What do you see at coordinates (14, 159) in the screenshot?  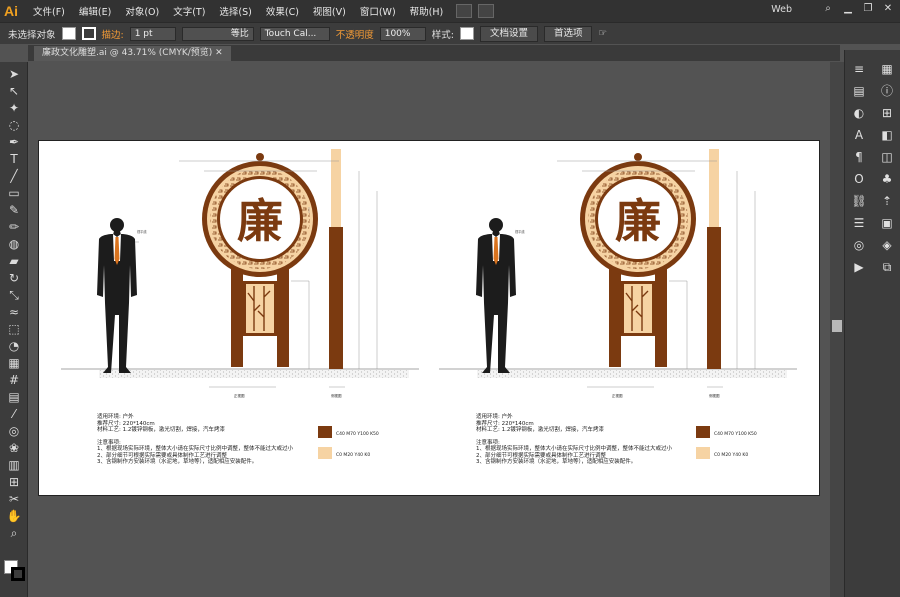 I see `type-icon: T` at bounding box center [14, 159].